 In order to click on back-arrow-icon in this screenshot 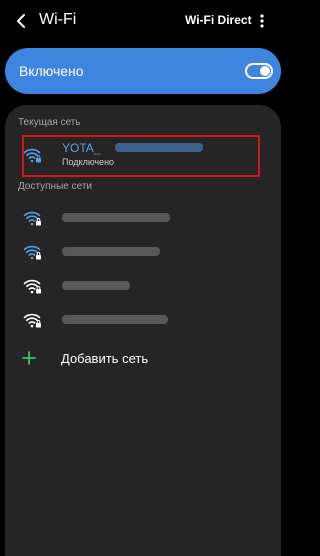, I will do `click(22, 21)`.